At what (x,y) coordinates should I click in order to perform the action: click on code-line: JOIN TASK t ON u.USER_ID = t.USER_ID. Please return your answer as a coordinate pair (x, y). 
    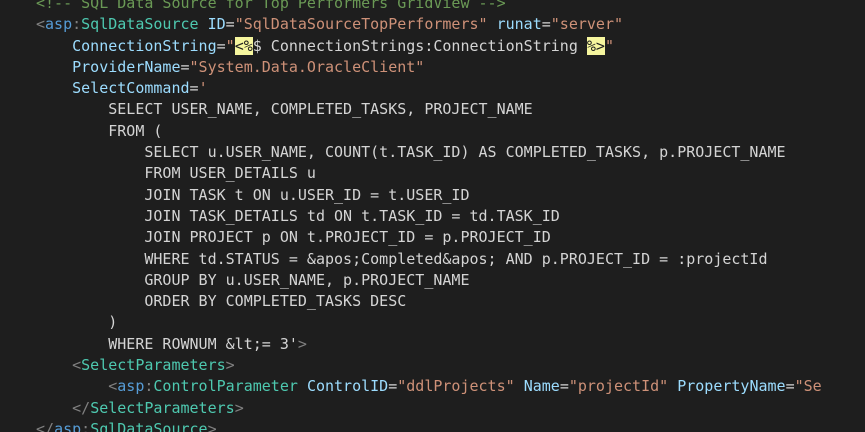
    Looking at the image, I should click on (429, 195).